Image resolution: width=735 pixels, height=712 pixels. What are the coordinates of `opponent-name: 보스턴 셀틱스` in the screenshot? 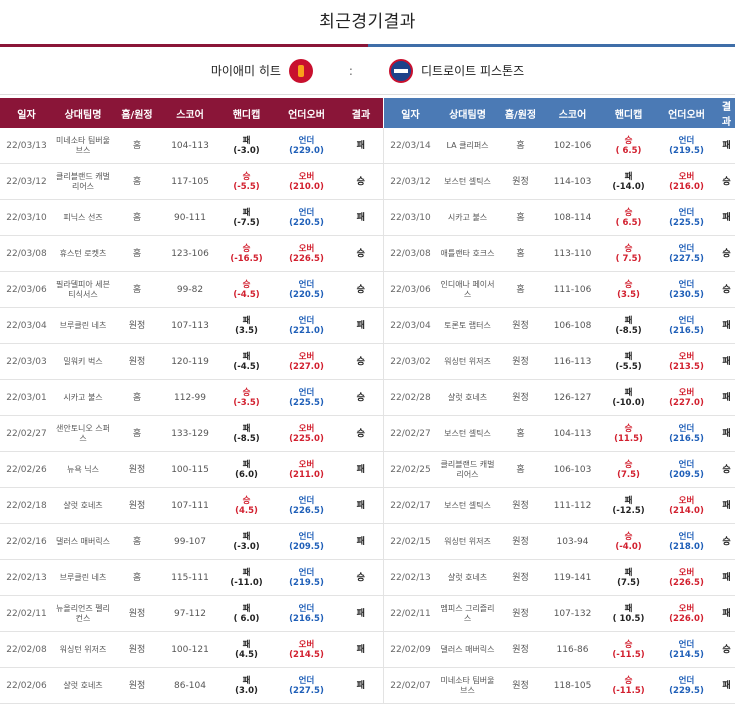 It's located at (467, 505).